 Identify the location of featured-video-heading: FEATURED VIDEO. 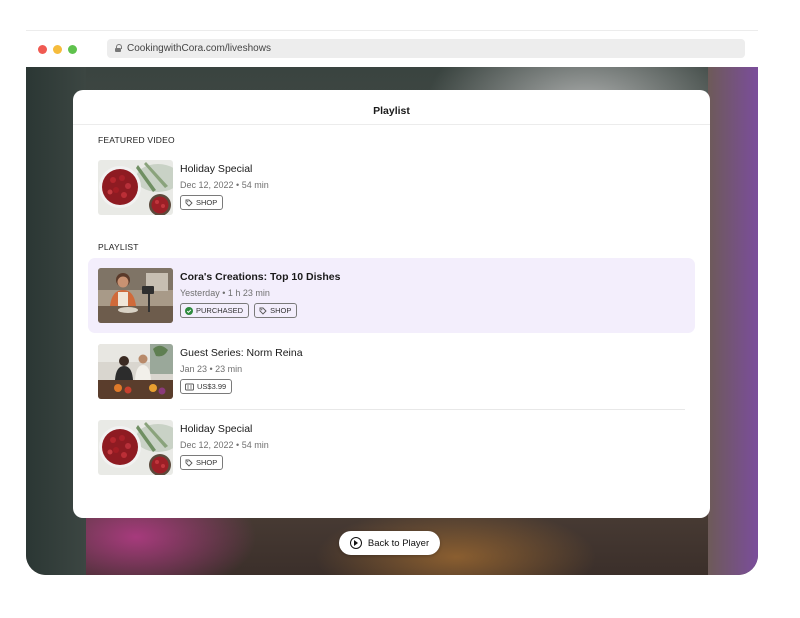
(136, 140).